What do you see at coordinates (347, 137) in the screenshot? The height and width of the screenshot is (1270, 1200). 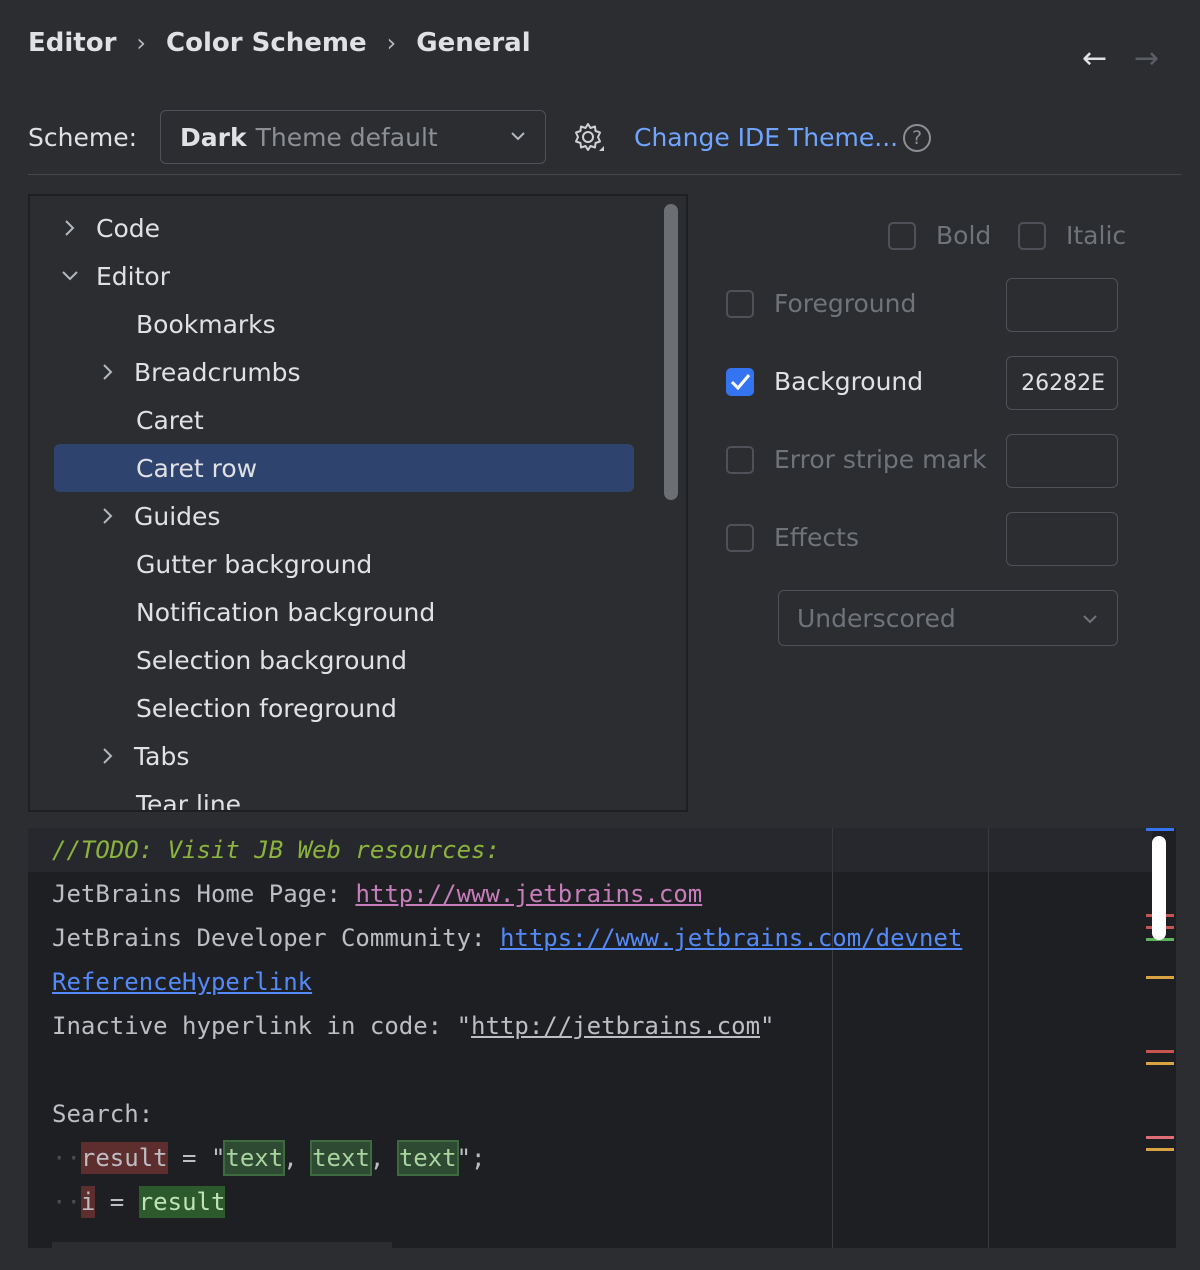 I see `scheme-subtitle: Theme default` at bounding box center [347, 137].